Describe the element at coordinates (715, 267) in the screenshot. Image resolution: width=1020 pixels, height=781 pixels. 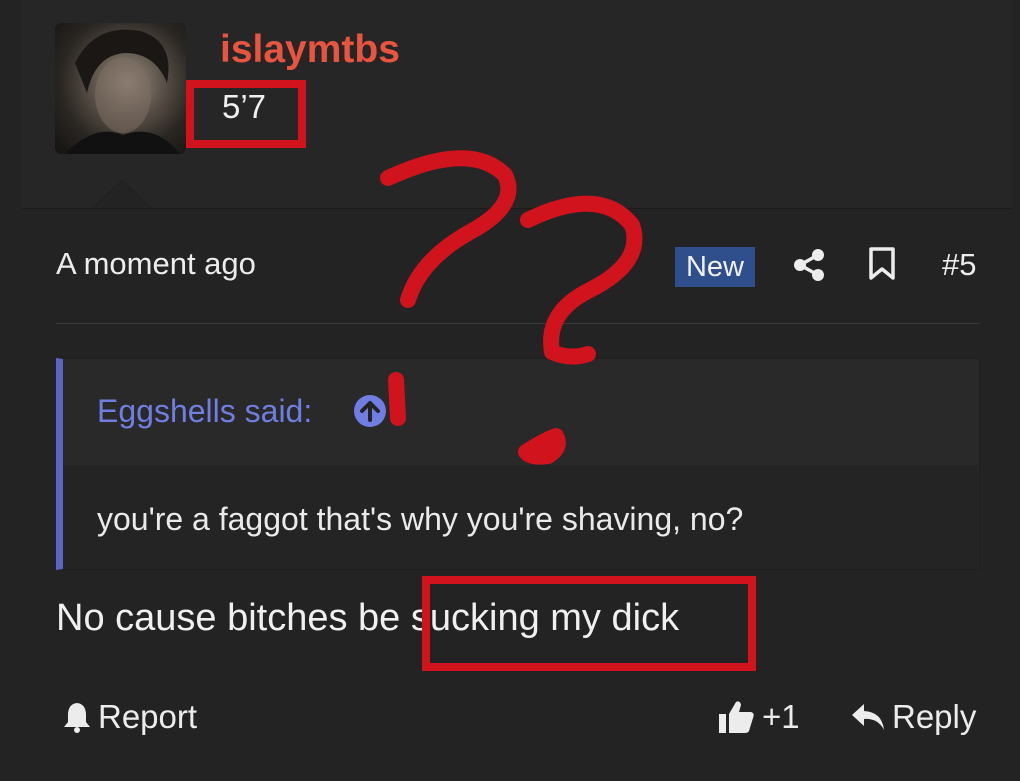
I see `new-badge: New` at that location.